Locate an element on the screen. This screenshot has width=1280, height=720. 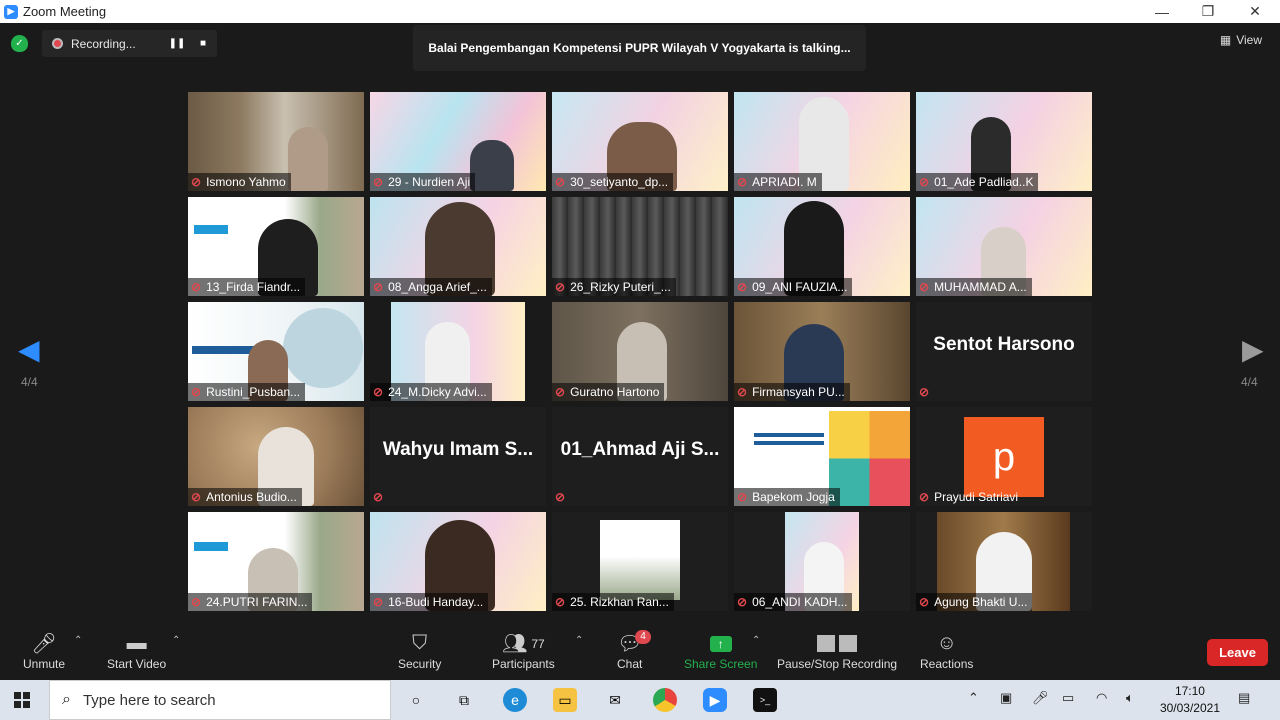
clock-time: 17:10 is located at coordinates (1189, 691).